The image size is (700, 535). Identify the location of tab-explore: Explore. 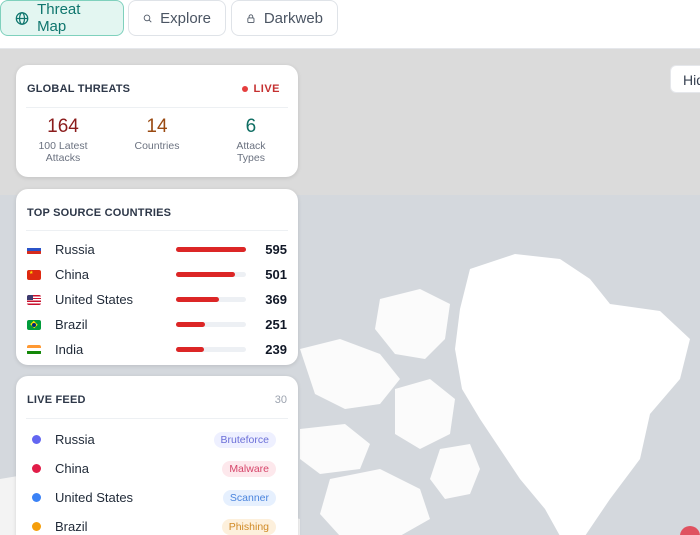
(177, 18).